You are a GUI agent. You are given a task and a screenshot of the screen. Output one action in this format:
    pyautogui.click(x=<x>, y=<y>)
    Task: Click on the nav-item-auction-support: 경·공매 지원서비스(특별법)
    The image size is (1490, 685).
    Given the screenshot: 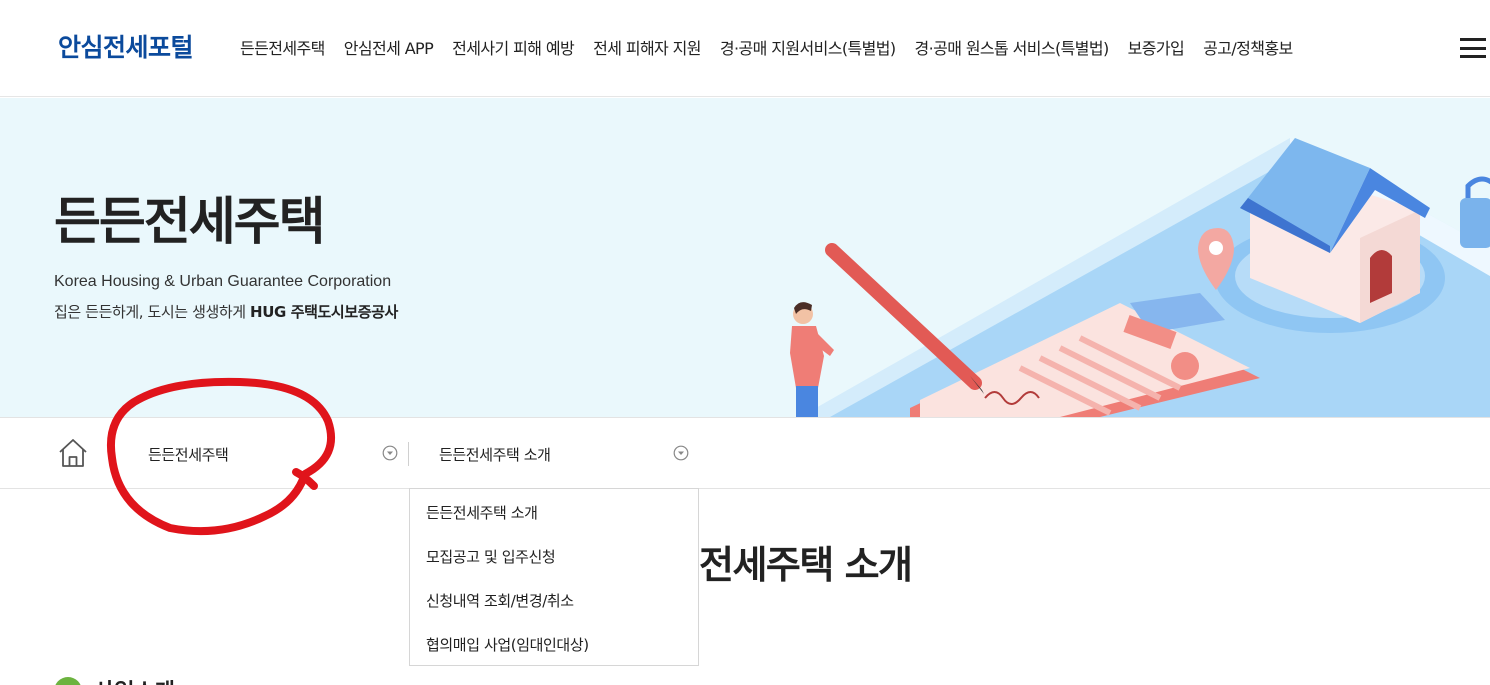 What is the action you would take?
    pyautogui.click(x=808, y=47)
    